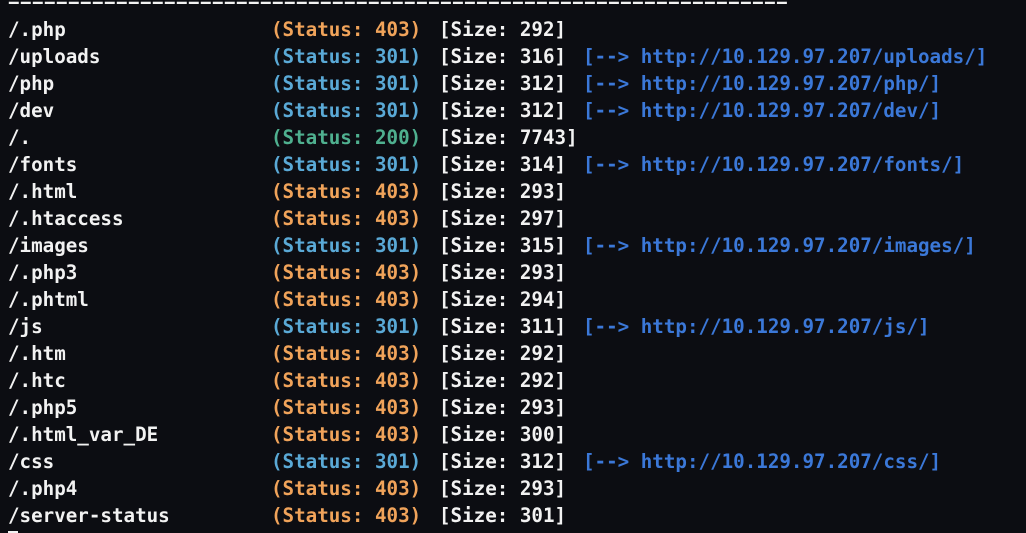 Image resolution: width=1026 pixels, height=533 pixels. What do you see at coordinates (43, 272) in the screenshot?
I see `result-path: /.php3` at bounding box center [43, 272].